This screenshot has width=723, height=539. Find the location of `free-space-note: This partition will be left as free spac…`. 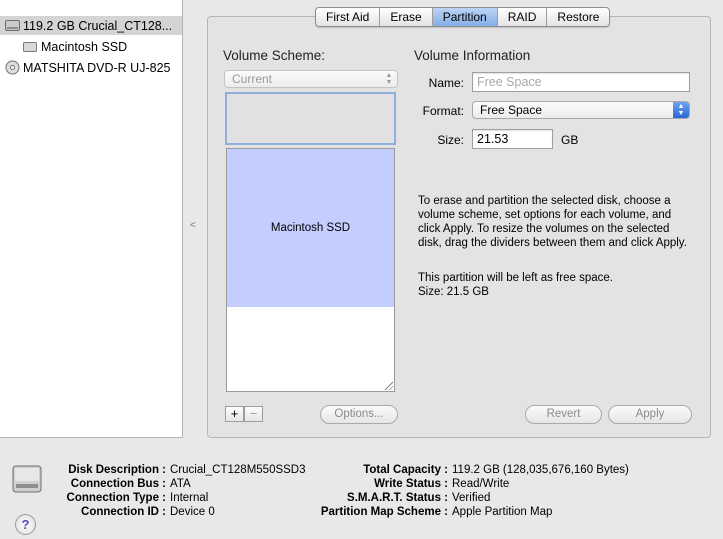

free-space-note: This partition will be left as free spac… is located at coordinates (515, 278).